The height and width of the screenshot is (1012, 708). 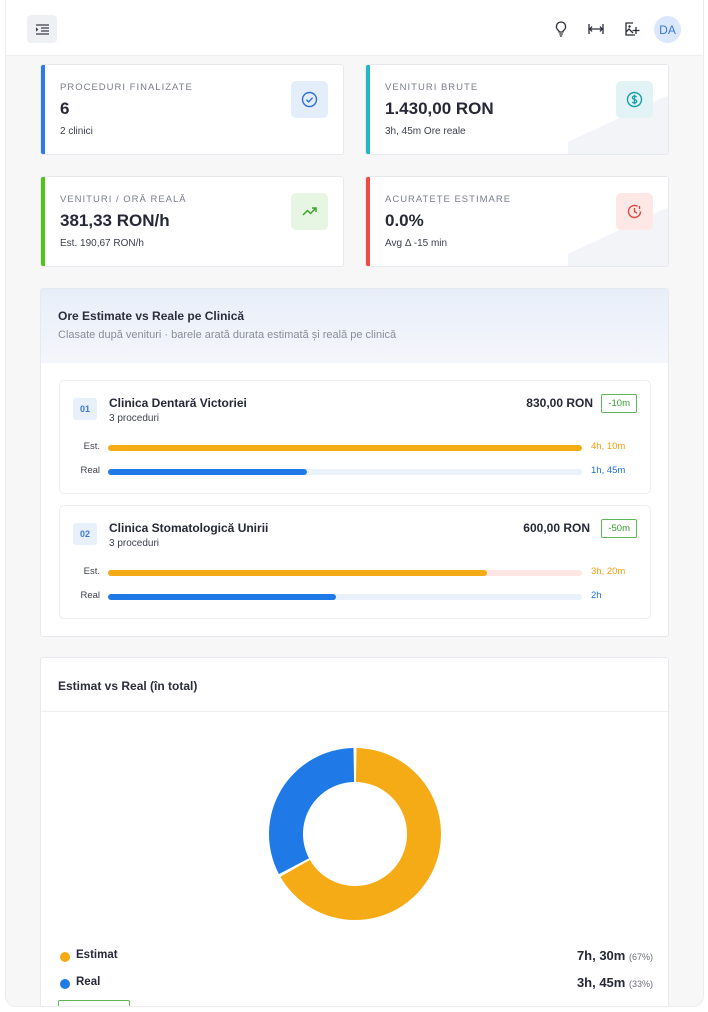 I want to click on panel-header, so click(x=354, y=326).